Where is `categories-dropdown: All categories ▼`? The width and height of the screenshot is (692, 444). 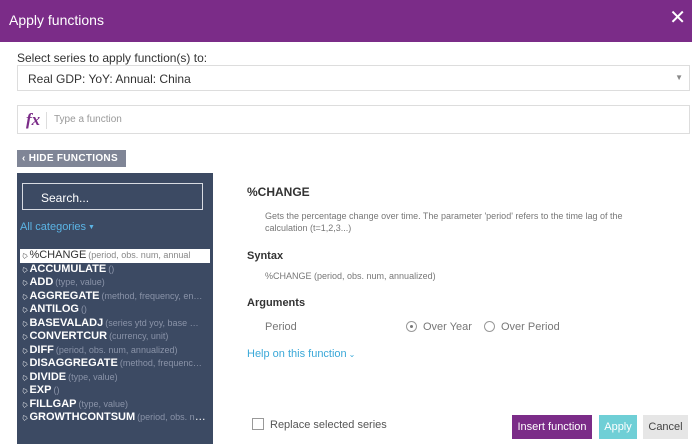 categories-dropdown: All categories ▼ is located at coordinates (57, 227).